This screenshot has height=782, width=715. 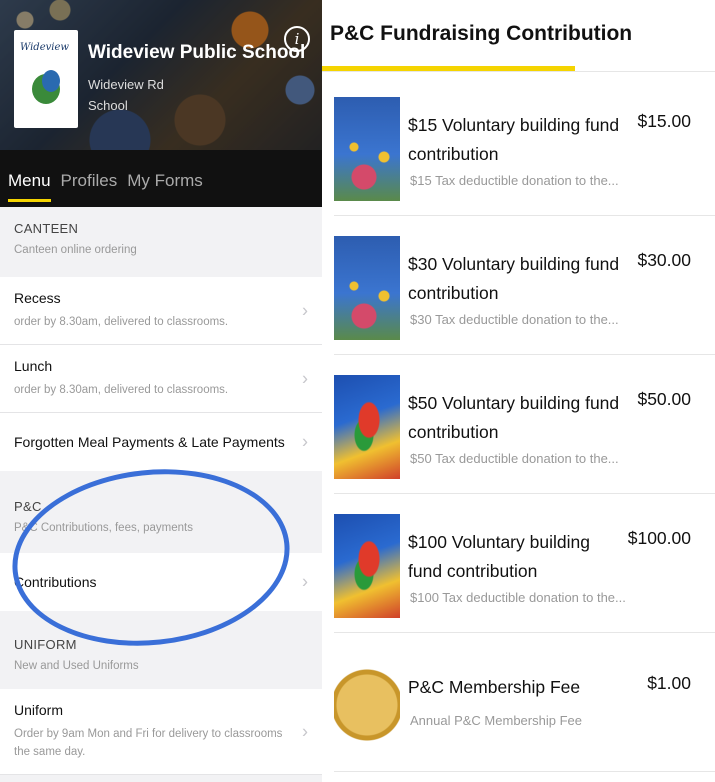 I want to click on product-price: $15.00, so click(x=664, y=121).